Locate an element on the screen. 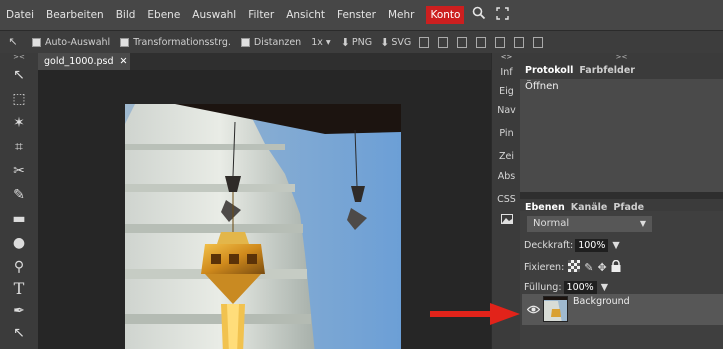  lock-icon is located at coordinates (616, 267).